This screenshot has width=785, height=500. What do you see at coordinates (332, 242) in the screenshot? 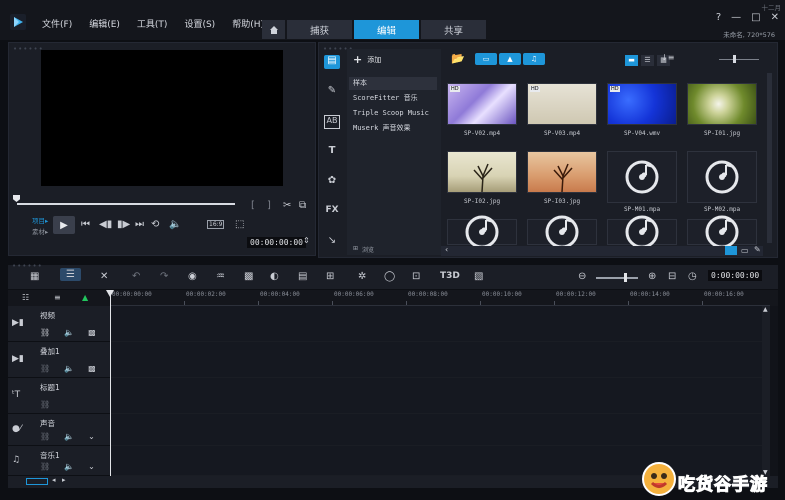
I see `path-icon: ↘` at bounding box center [332, 242].